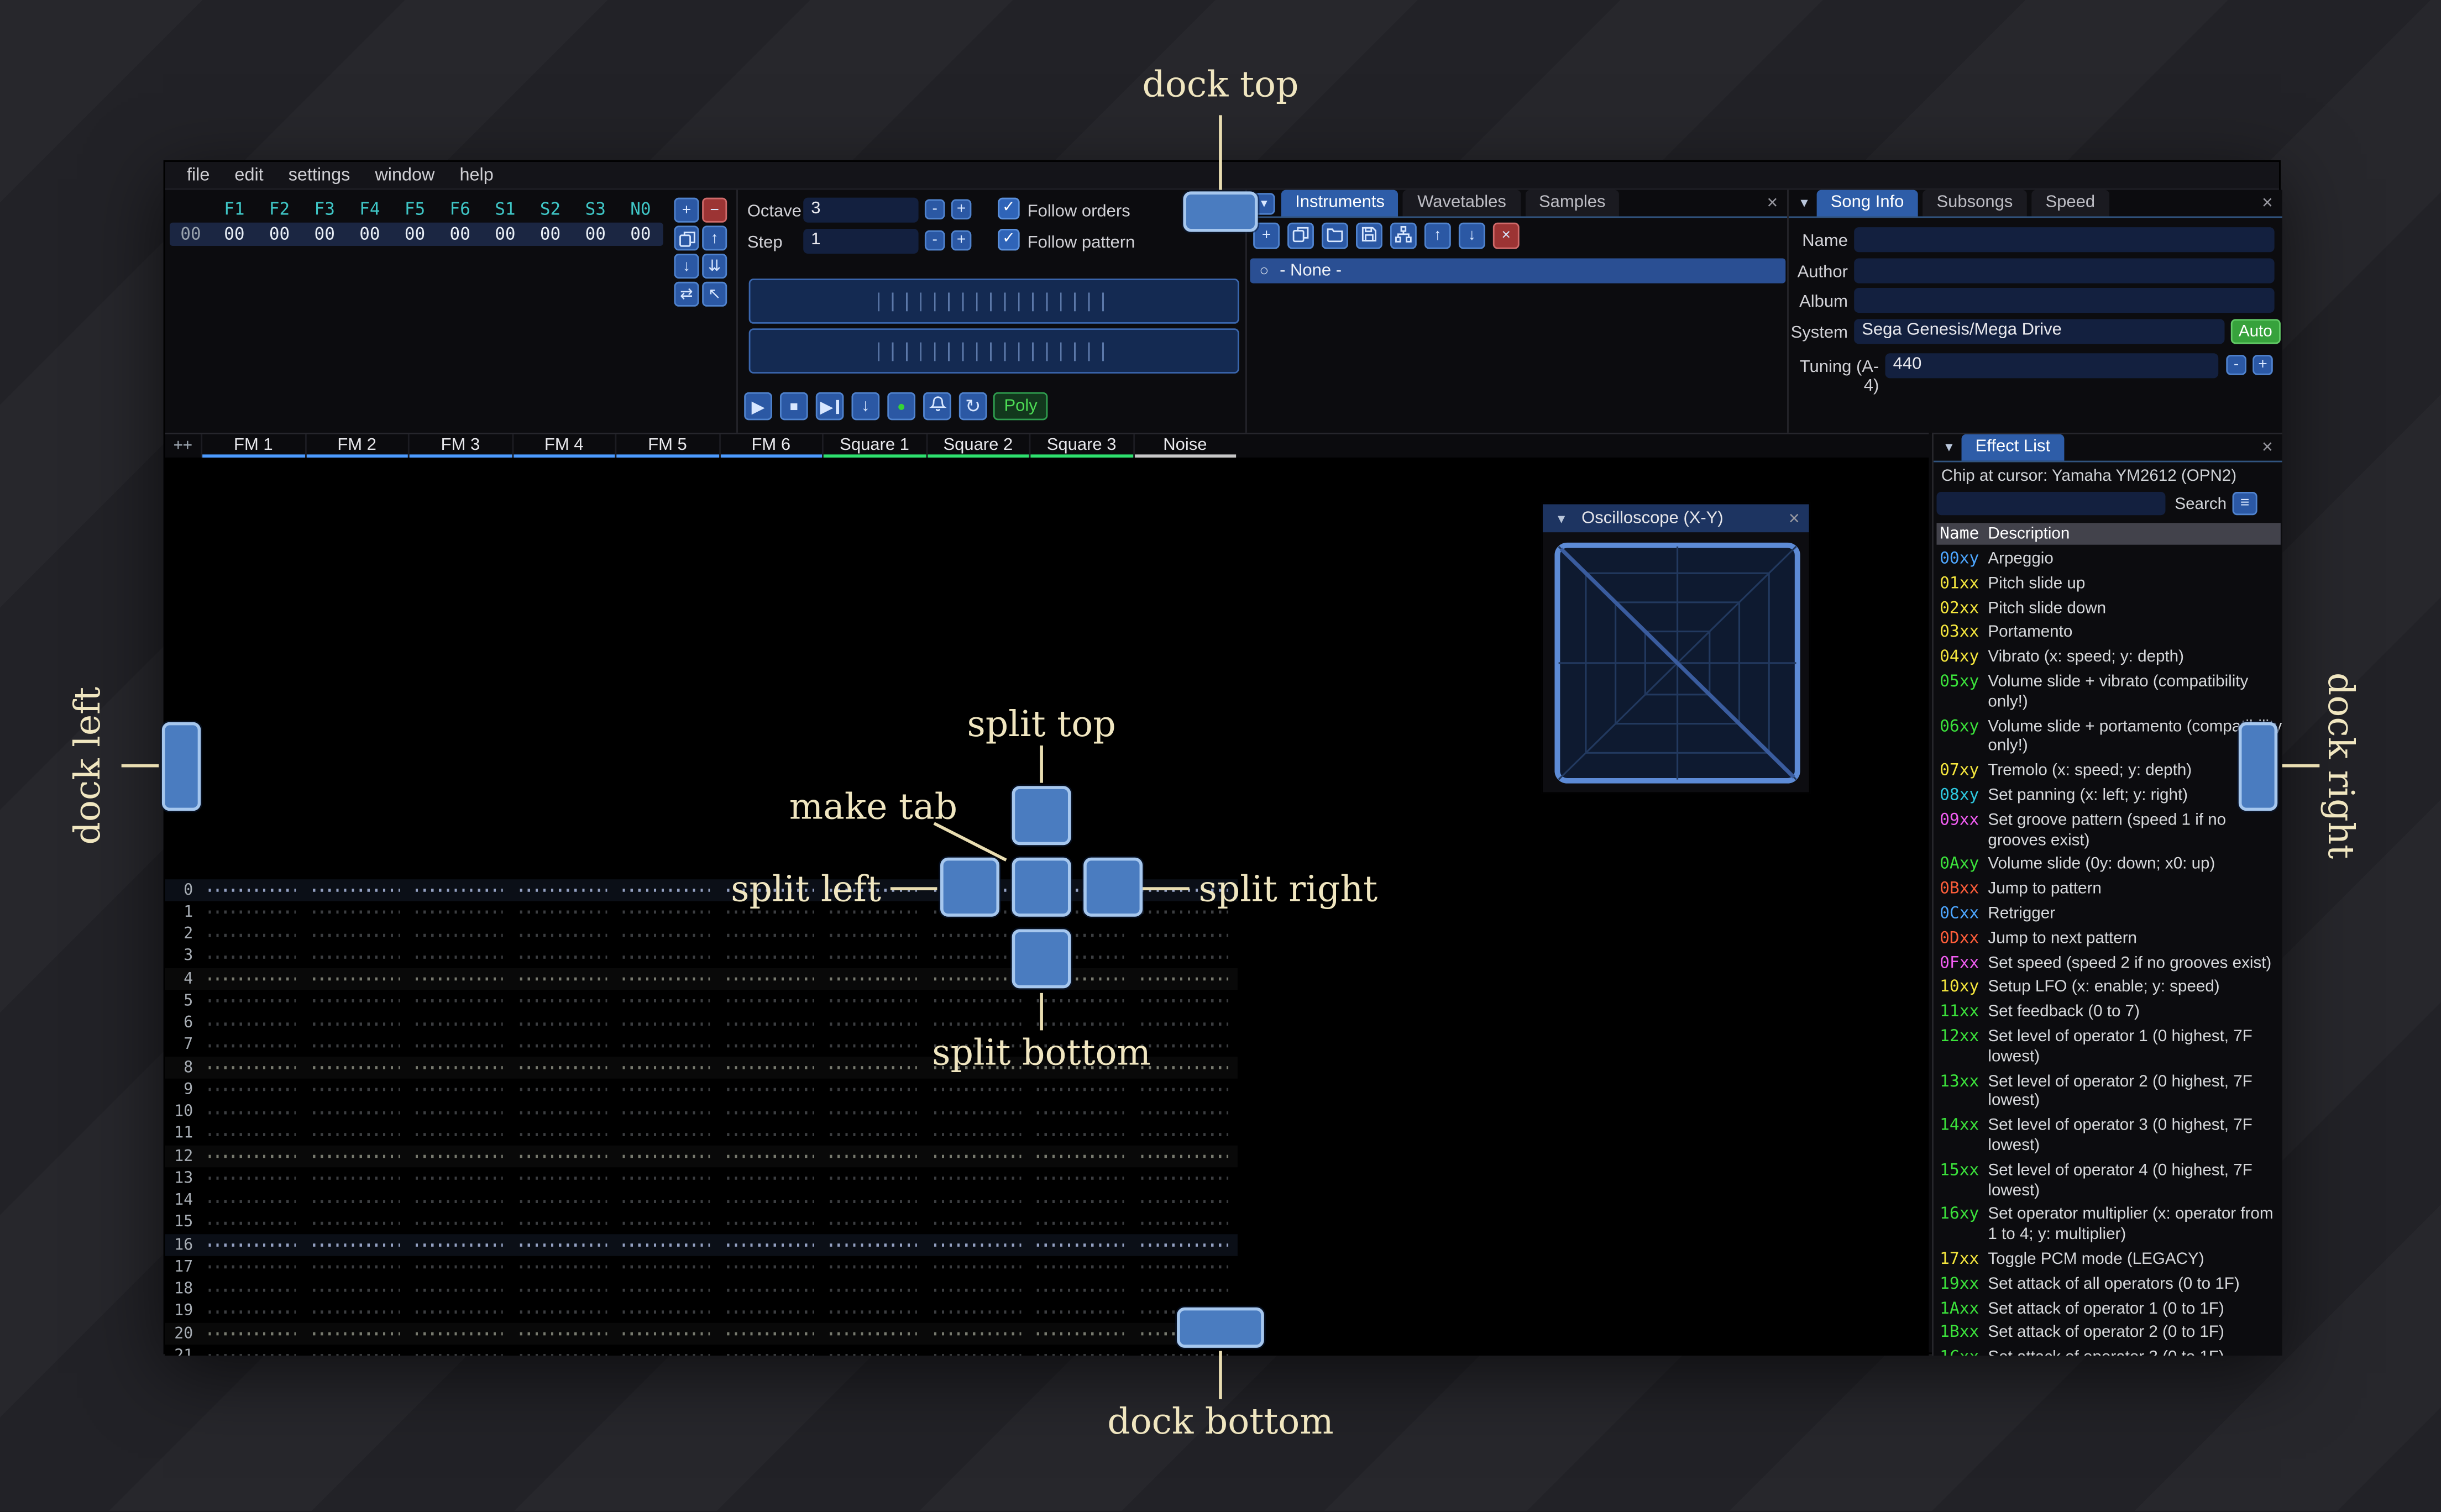 The image size is (2441, 1512). What do you see at coordinates (1041, 816) in the screenshot?
I see `split-target-top` at bounding box center [1041, 816].